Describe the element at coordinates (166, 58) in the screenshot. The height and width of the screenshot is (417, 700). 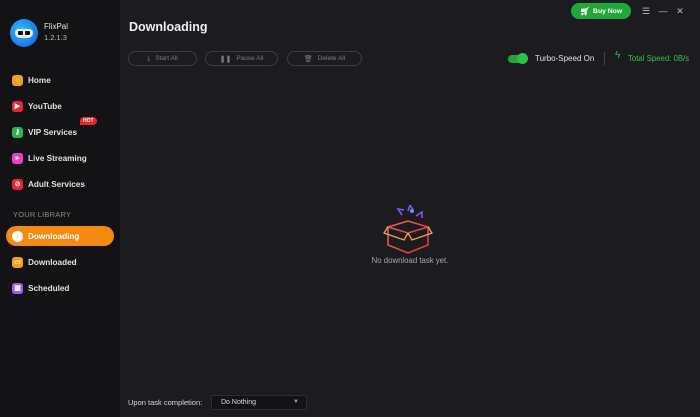
I see `start-all-label: Start All` at that location.